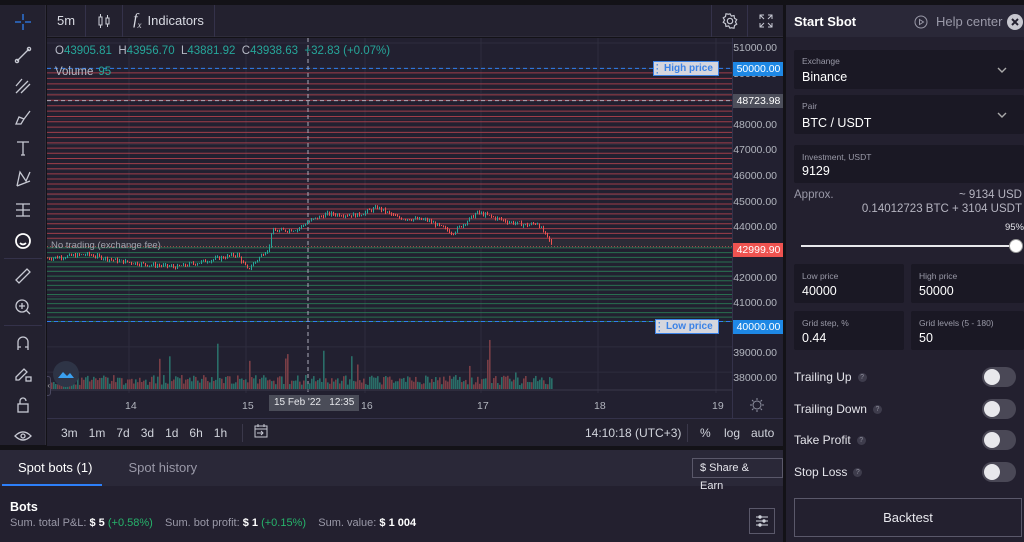 This screenshot has width=1024, height=542. I want to click on tab-spot-bots: Spot bots (1), so click(55, 468).